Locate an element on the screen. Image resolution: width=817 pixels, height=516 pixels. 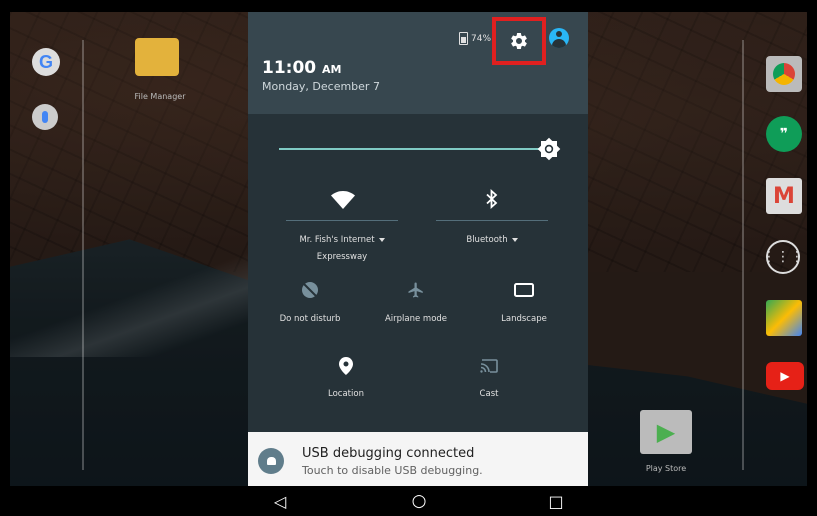
cast-toggle is located at coordinates (489, 366).